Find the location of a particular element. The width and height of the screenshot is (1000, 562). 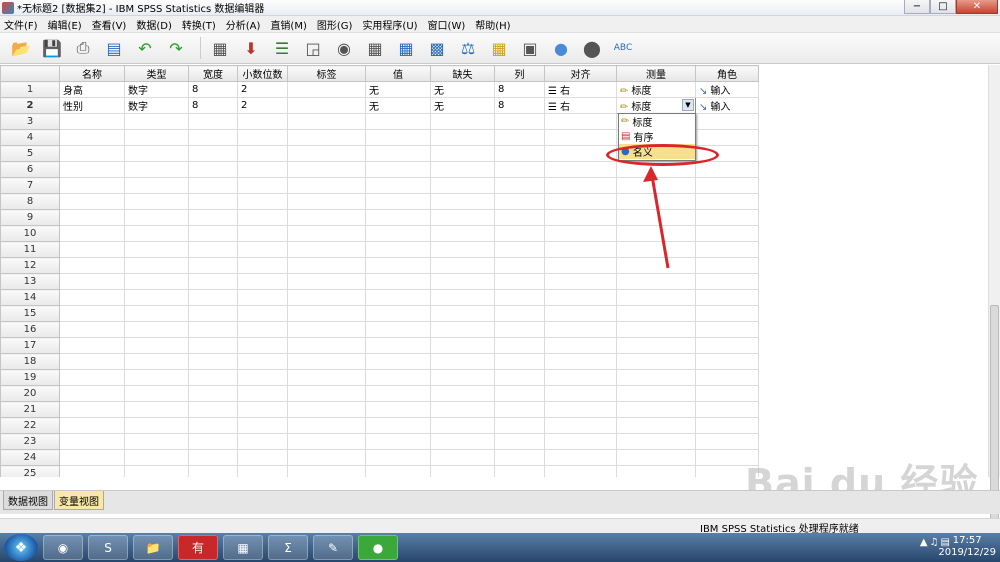

col-header-decimals: 小数位数 is located at coordinates (262, 73).